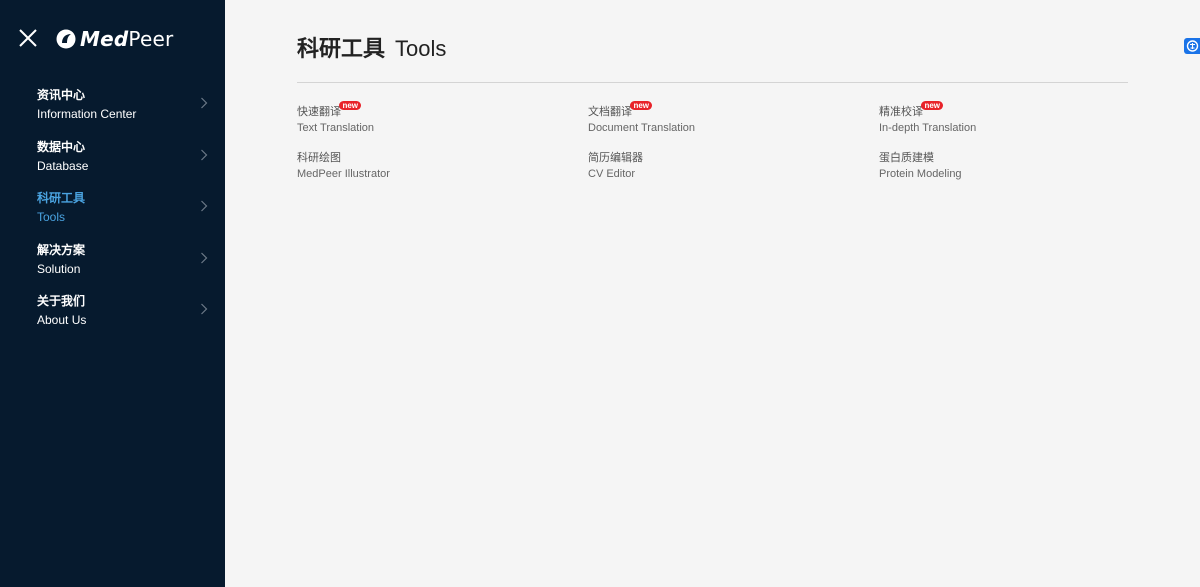 The width and height of the screenshot is (1200, 587). Describe the element at coordinates (641, 128) in the screenshot. I see `tool-label-en: Document Translation` at that location.